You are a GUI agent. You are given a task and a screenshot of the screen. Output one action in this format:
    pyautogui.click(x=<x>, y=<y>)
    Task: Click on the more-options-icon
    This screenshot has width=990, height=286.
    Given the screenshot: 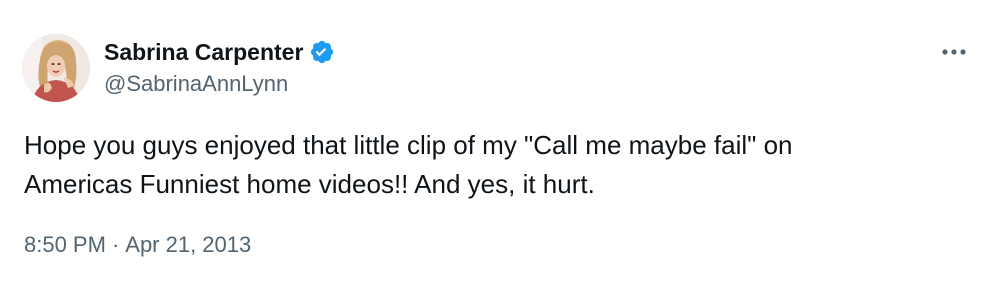 What is the action you would take?
    pyautogui.click(x=954, y=52)
    